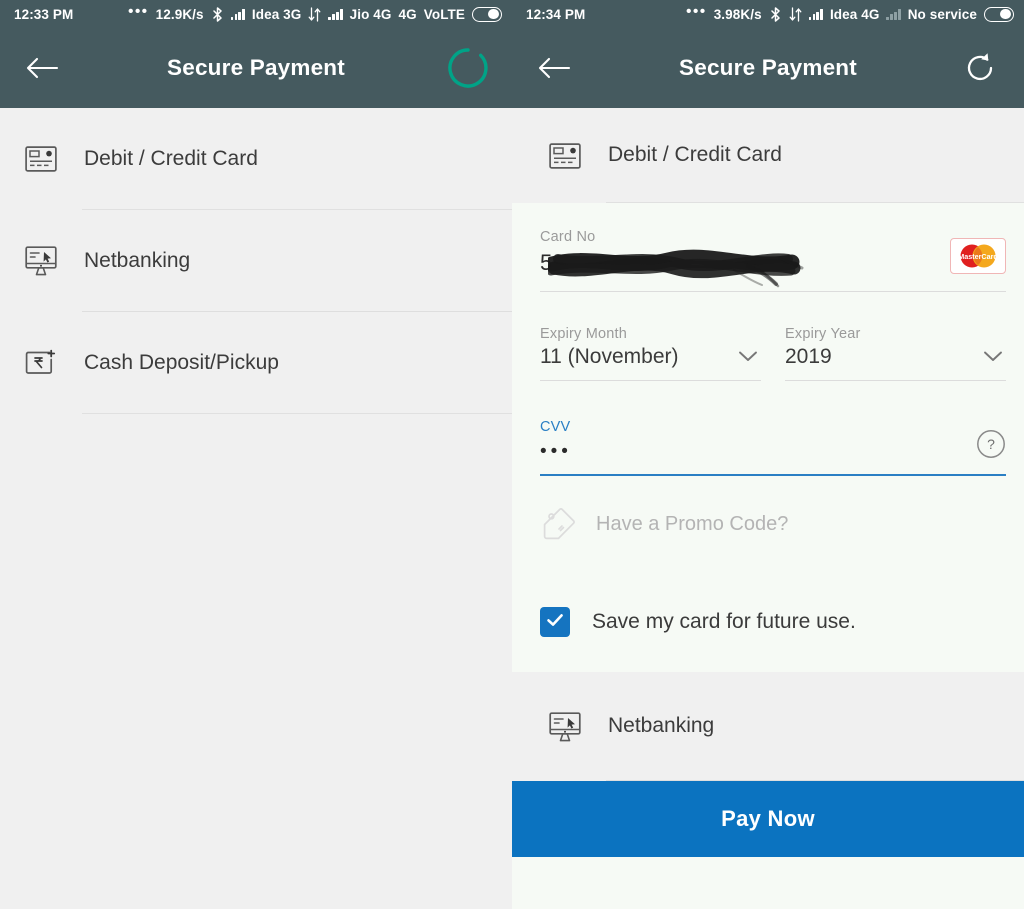 This screenshot has width=1024, height=909. I want to click on app-bar-right: Secure Payment, so click(768, 68).